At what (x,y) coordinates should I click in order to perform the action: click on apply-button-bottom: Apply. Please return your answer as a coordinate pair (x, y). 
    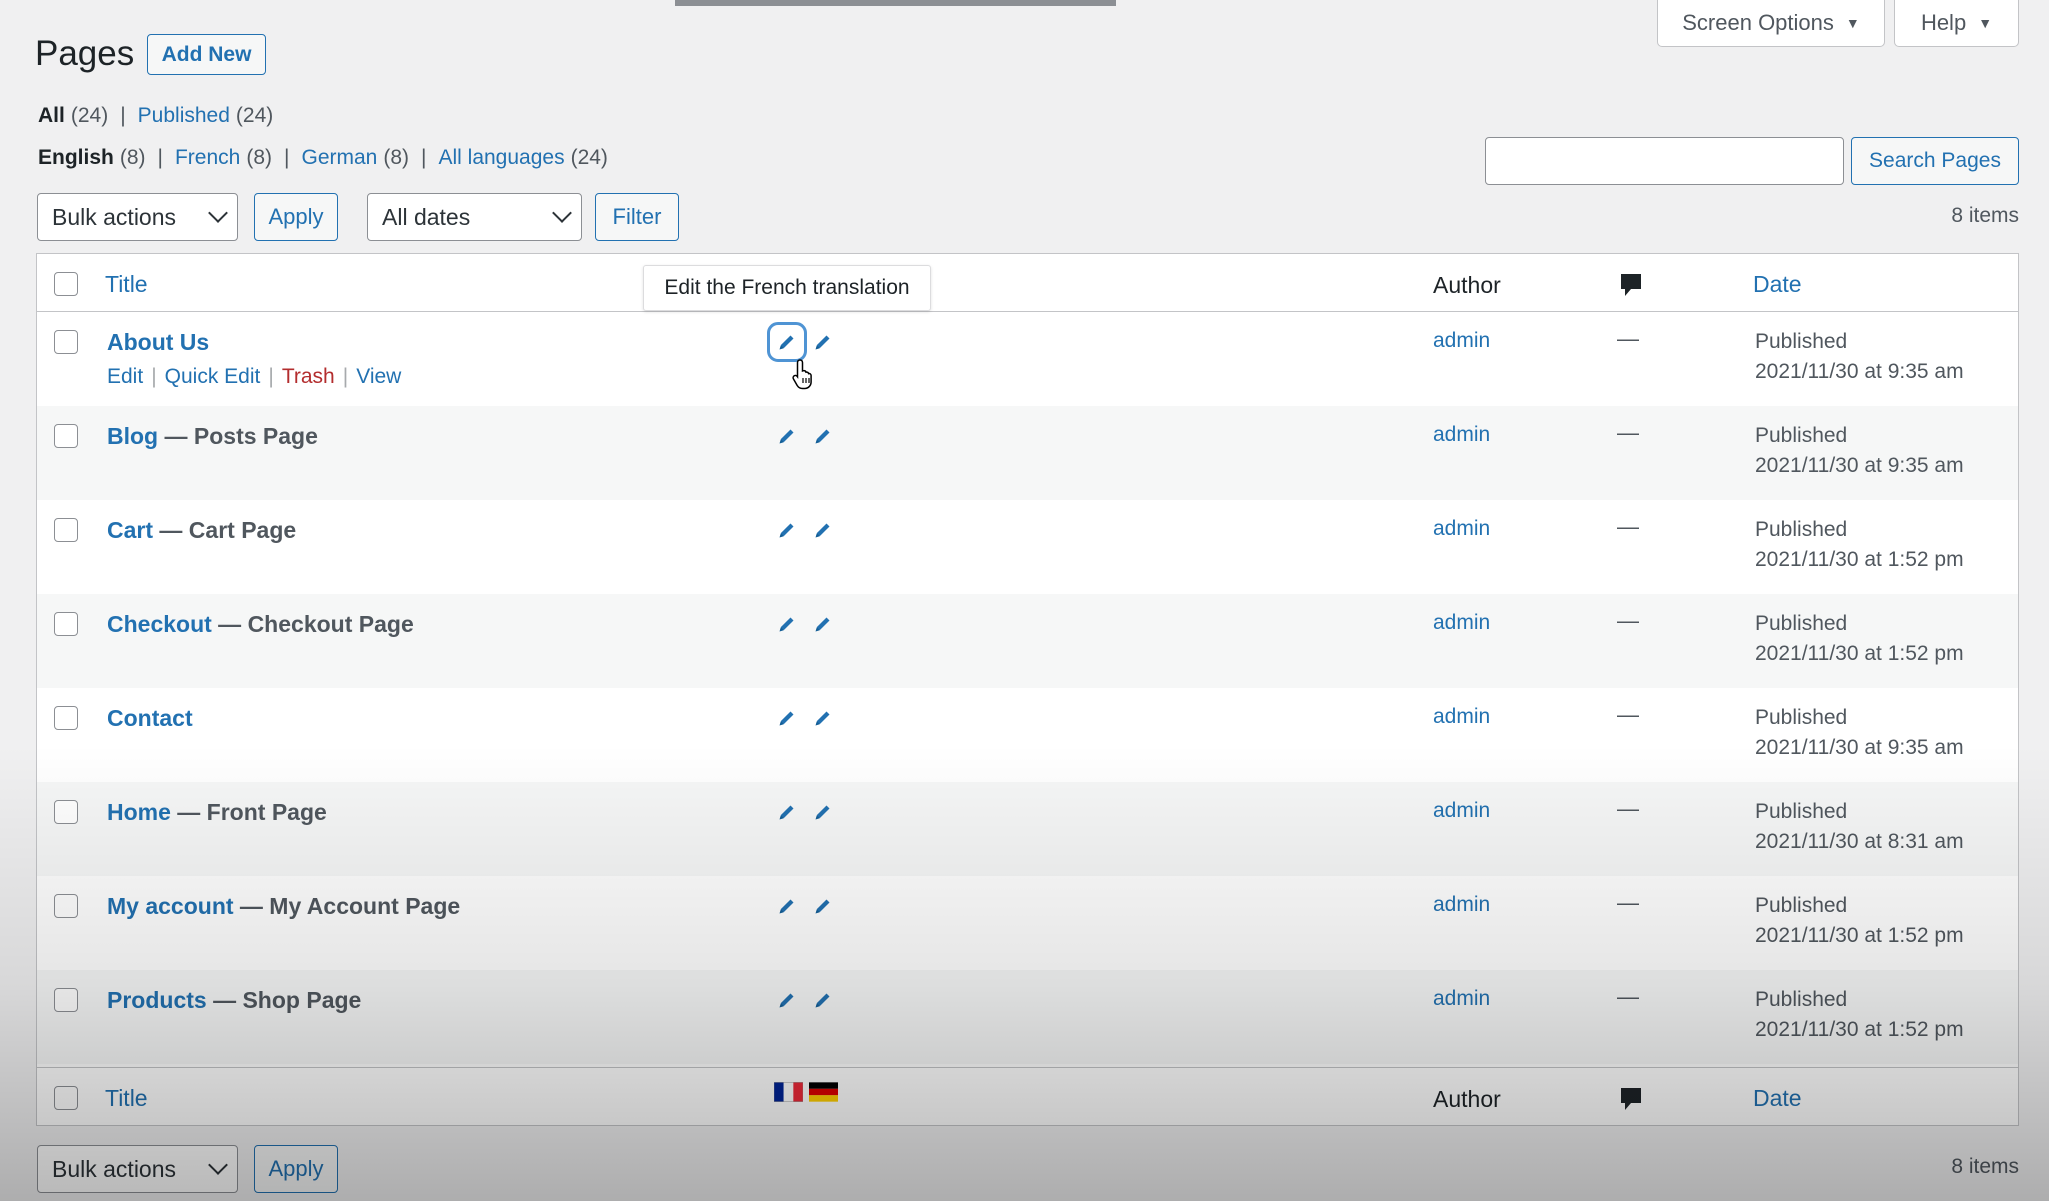
    Looking at the image, I should click on (296, 1169).